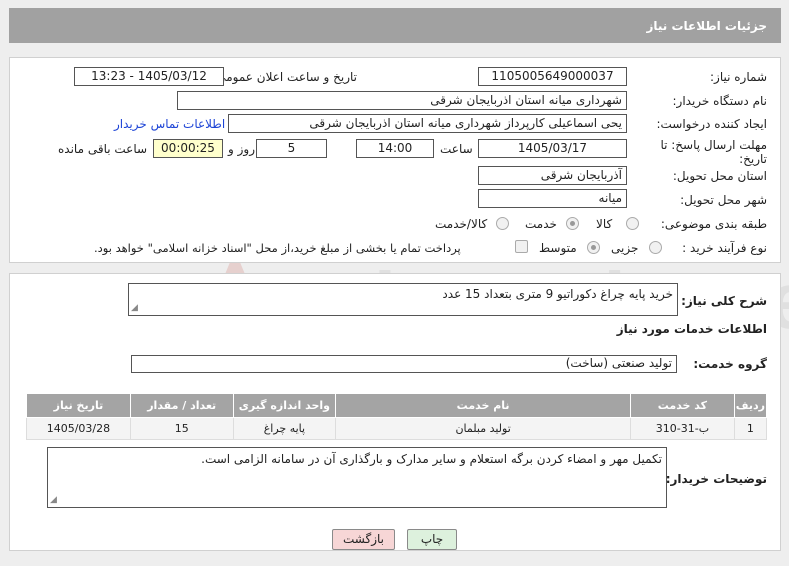  Describe the element at coordinates (723, 200) in the screenshot. I see `city-label: شهر محل تحویل:` at that location.